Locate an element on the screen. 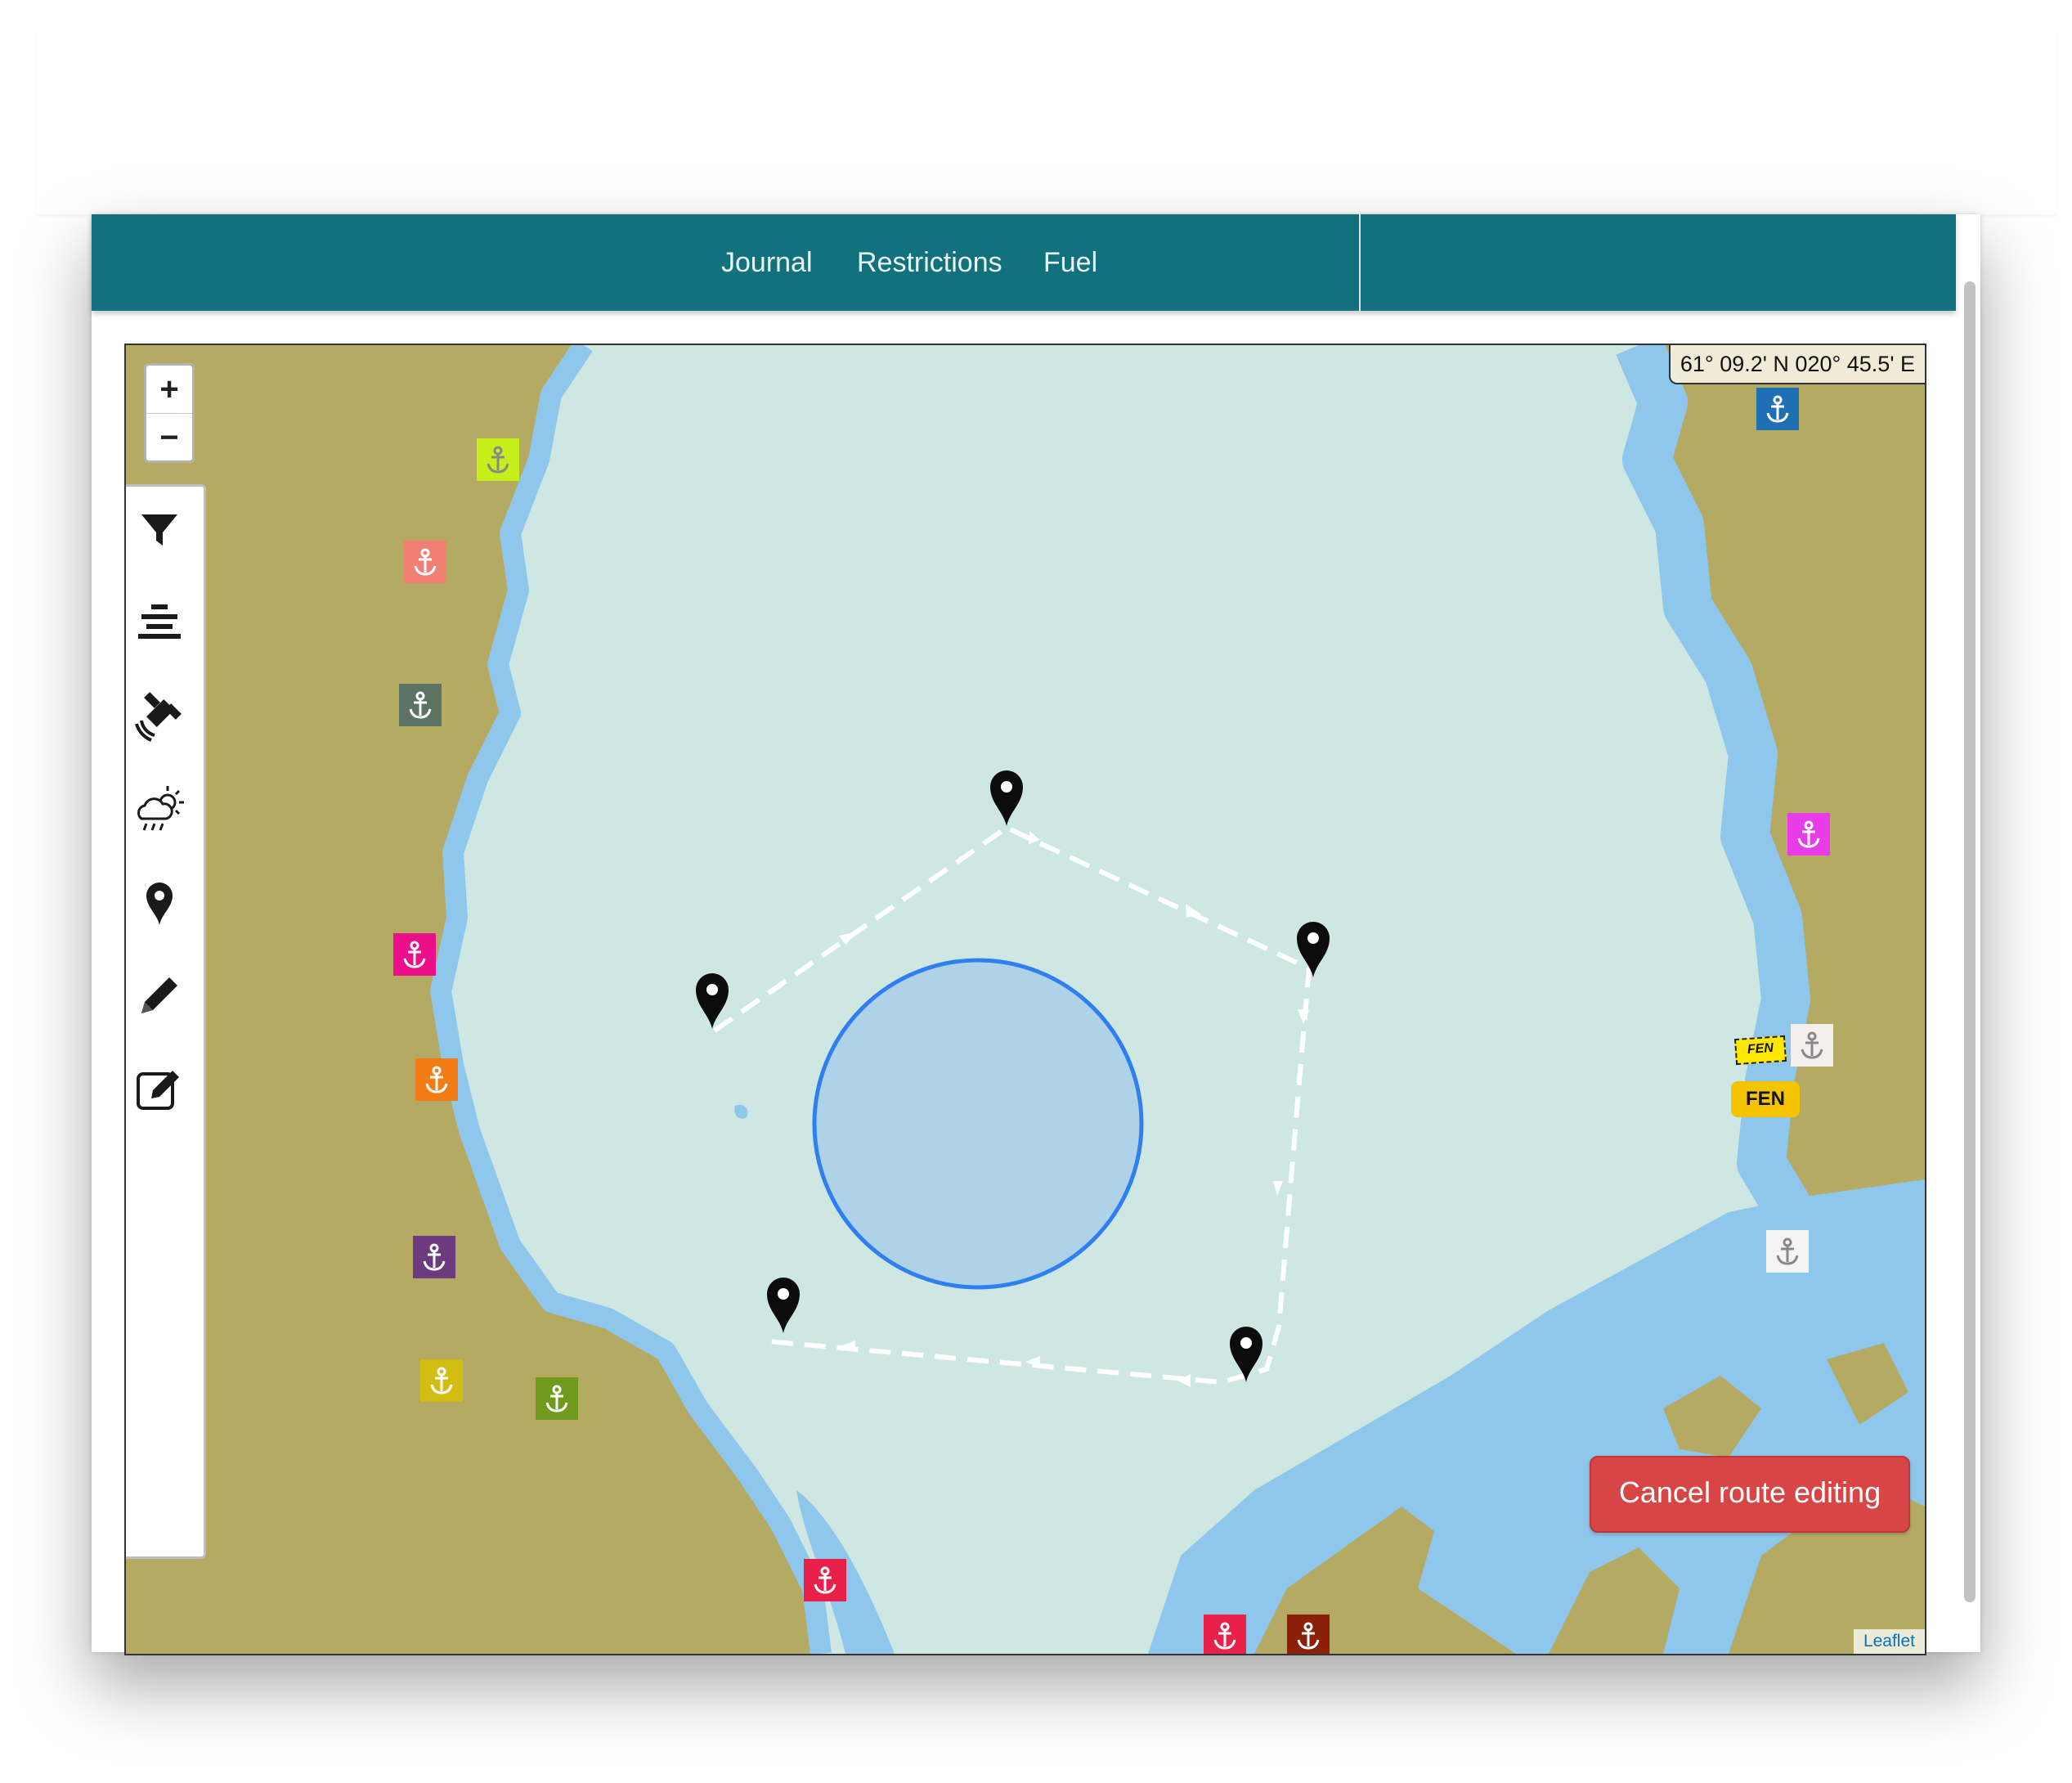 This screenshot has height=1783, width=2072. filter-icon is located at coordinates (159, 529).